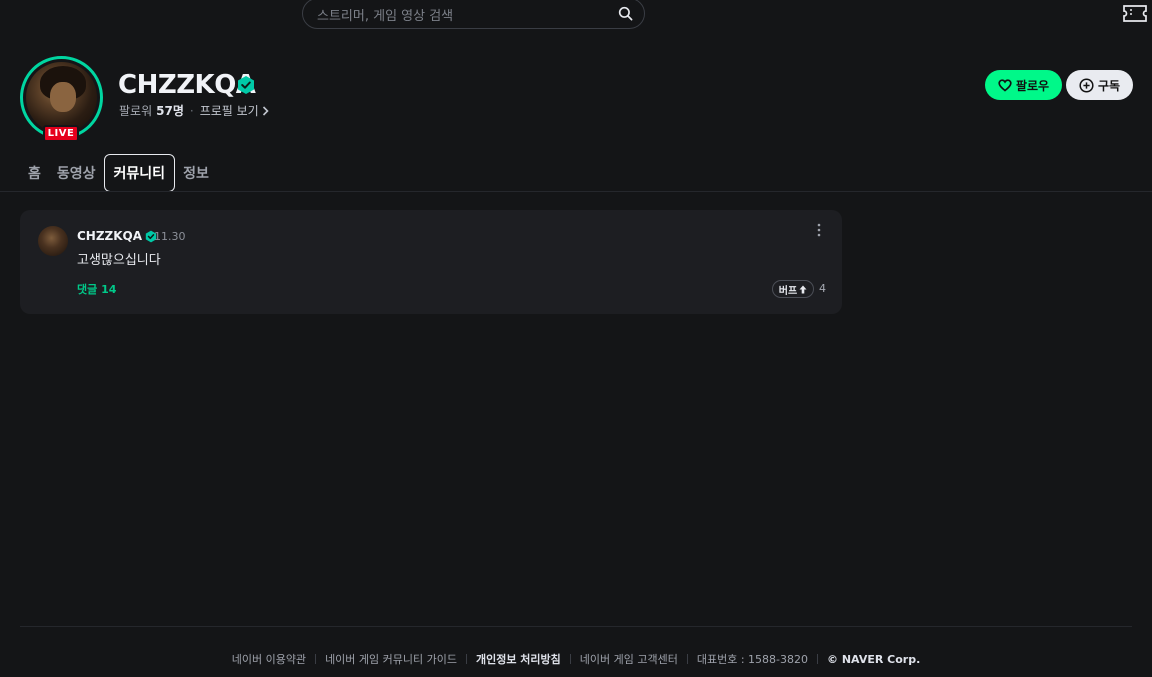 The height and width of the screenshot is (677, 1152). Describe the element at coordinates (822, 288) in the screenshot. I see `buff-count: 4` at that location.